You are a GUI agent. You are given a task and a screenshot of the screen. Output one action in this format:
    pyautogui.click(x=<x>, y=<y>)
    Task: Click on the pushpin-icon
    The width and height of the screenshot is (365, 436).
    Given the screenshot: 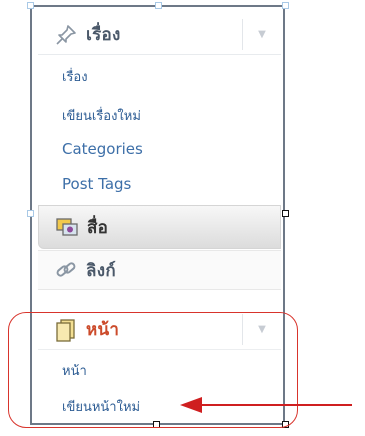 What is the action you would take?
    pyautogui.click(x=66, y=35)
    